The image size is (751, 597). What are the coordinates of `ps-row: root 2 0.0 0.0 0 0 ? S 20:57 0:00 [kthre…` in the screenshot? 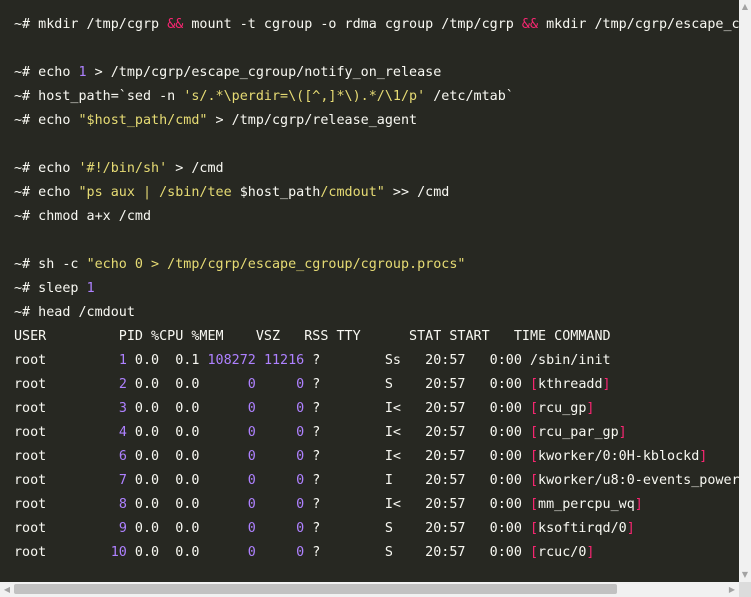 It's located at (312, 385).